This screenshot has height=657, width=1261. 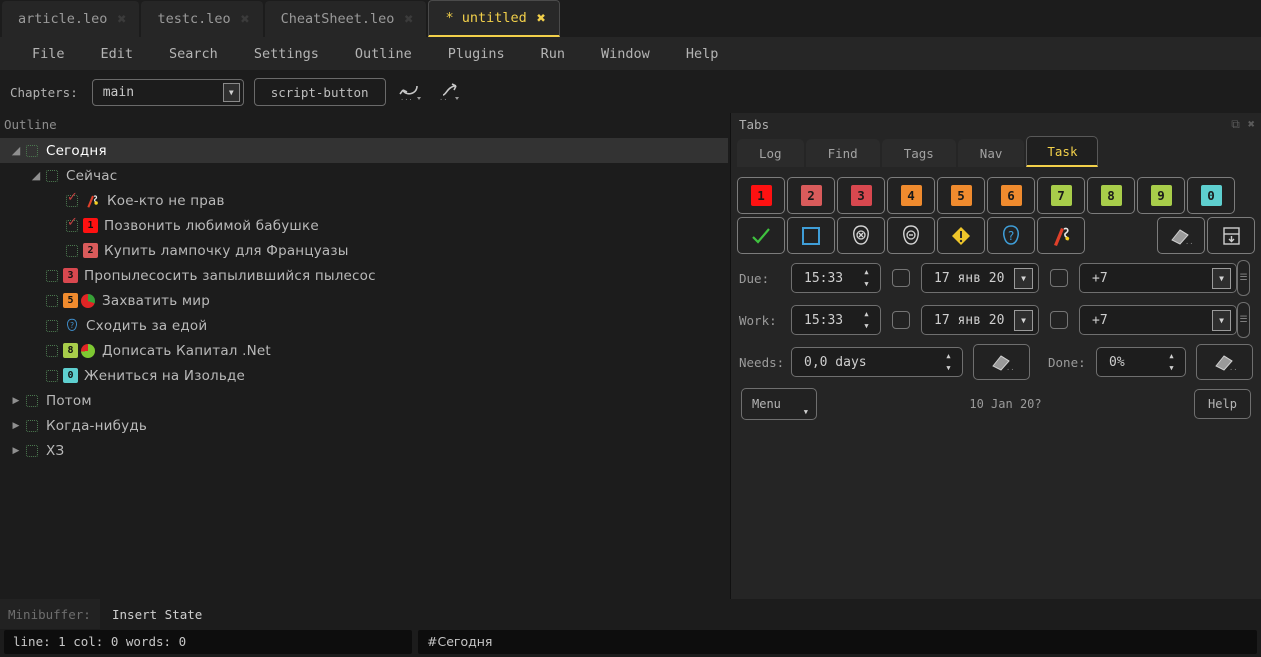 What do you see at coordinates (364, 375) in the screenshot?
I see `outline-row: 0 Жениться на Изольде` at bounding box center [364, 375].